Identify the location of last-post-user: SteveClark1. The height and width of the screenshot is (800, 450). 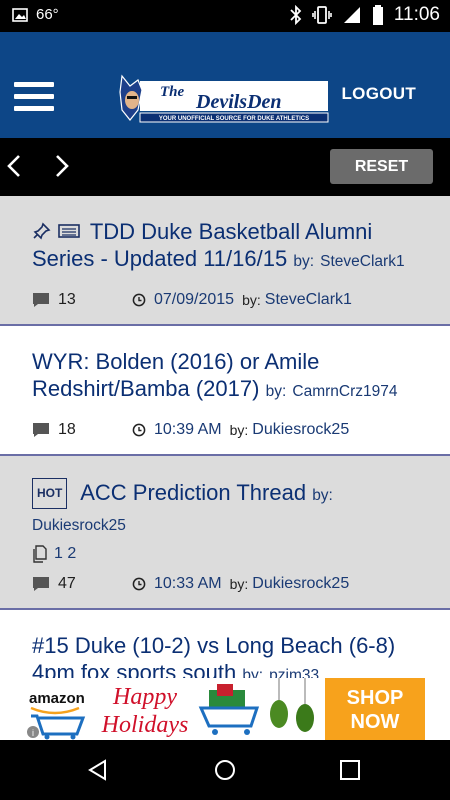
(308, 300).